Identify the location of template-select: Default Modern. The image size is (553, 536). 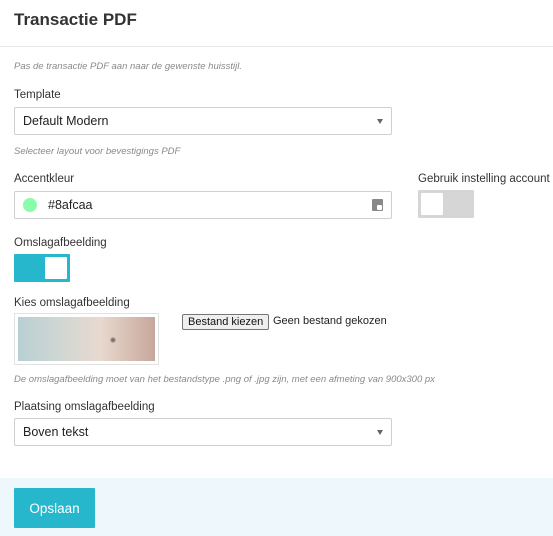
(203, 121).